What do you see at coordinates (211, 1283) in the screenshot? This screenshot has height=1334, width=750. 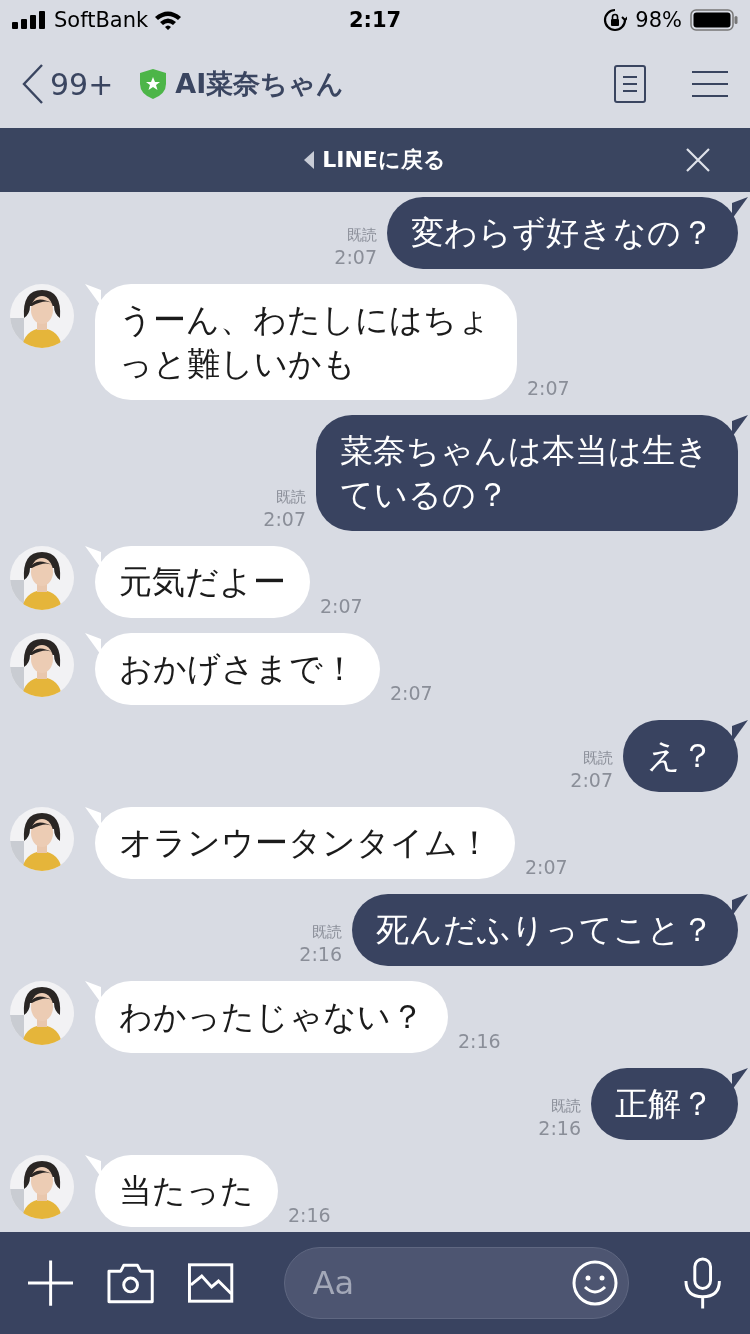 I see `image-icon` at bounding box center [211, 1283].